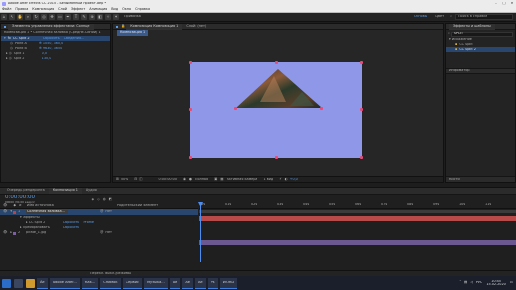 This screenshot has height=290, width=516. What do you see at coordinates (286, 179) in the screenshot?
I see `exposure-icon: ◐` at bounding box center [286, 179].